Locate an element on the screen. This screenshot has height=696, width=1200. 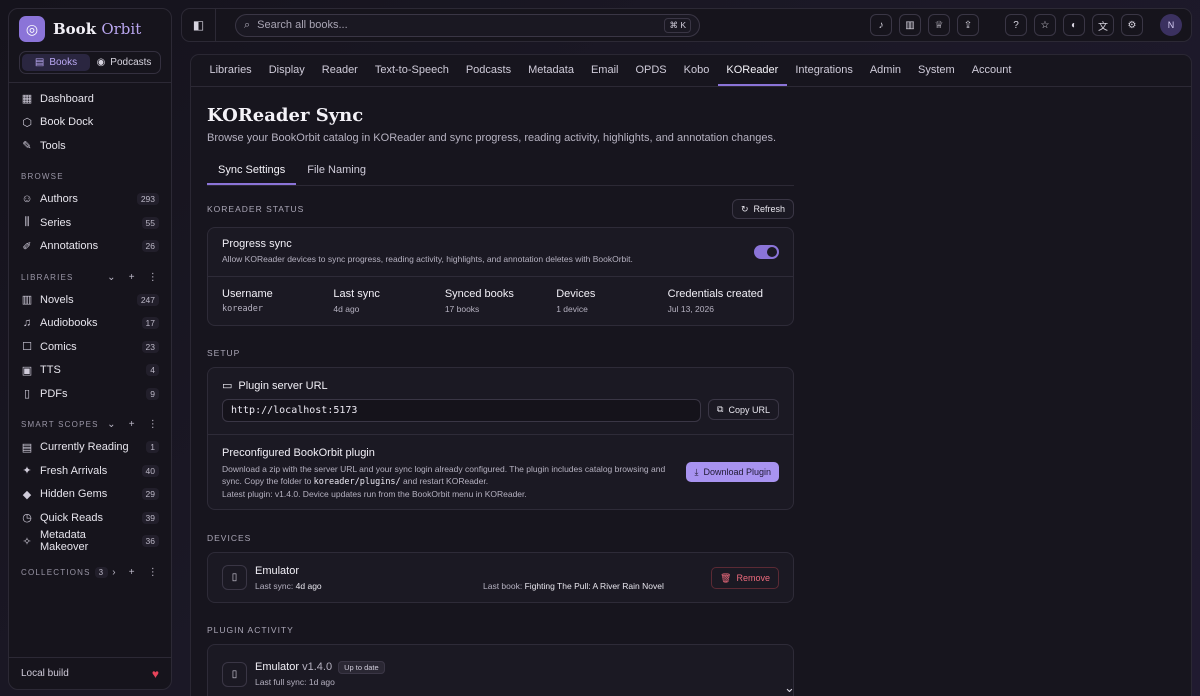
stat-value: 17 books is located at coordinates (462, 309).